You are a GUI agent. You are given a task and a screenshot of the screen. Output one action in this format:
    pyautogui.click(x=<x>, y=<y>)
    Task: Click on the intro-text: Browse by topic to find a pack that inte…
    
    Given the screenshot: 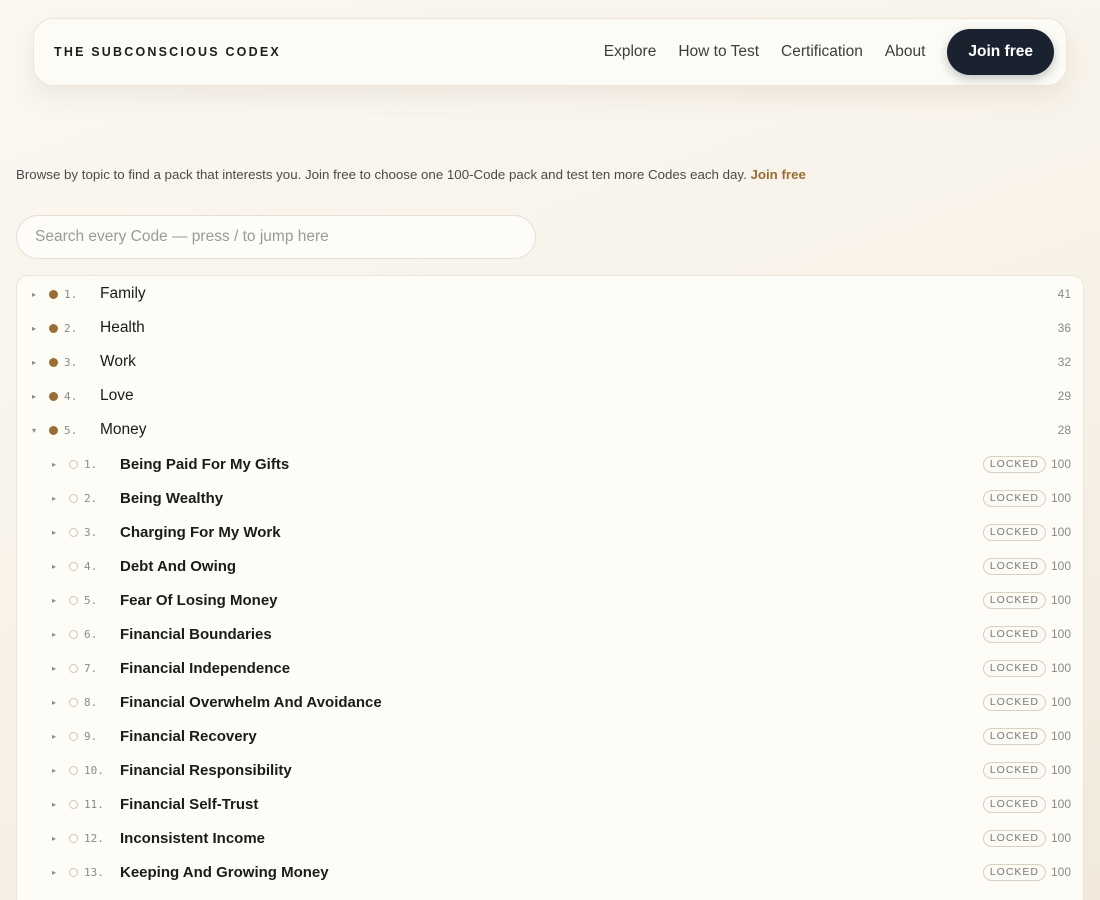 What is the action you would take?
    pyautogui.click(x=411, y=174)
    